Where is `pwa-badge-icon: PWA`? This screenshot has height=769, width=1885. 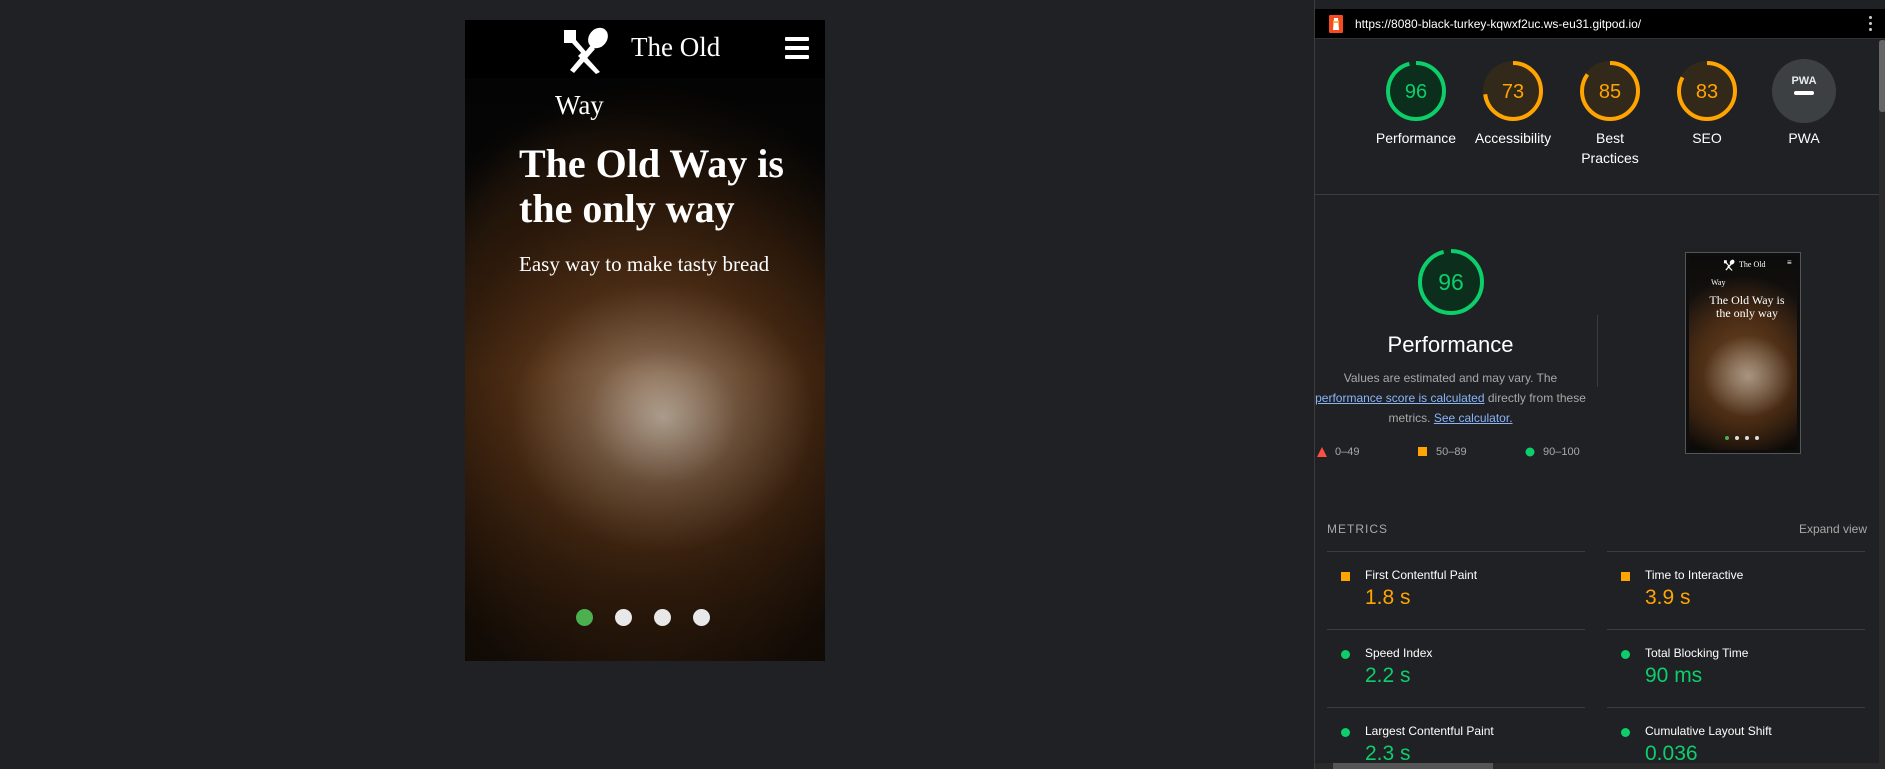 pwa-badge-icon: PWA is located at coordinates (1804, 91).